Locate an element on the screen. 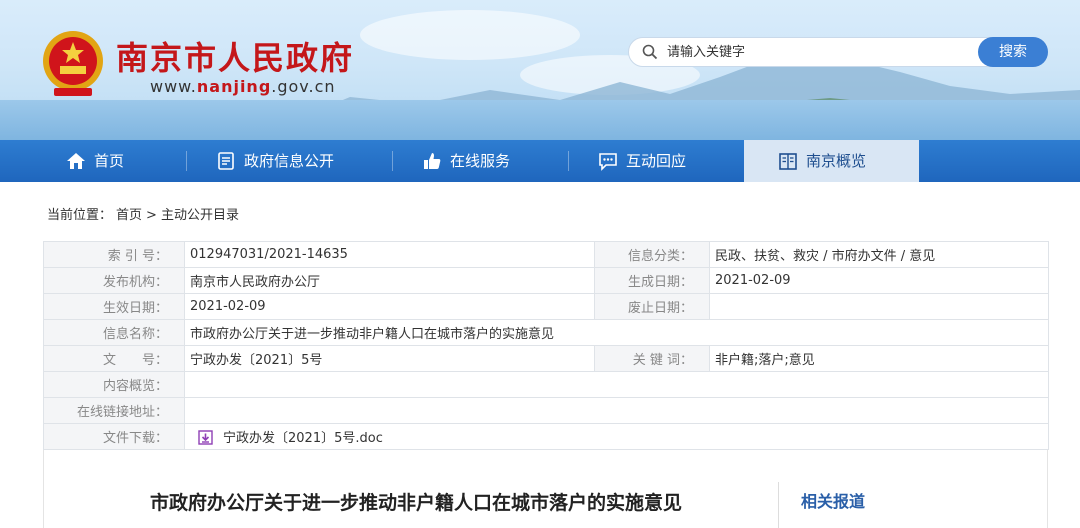 Image resolution: width=1080 pixels, height=528 pixels. expire-date-value is located at coordinates (879, 306).